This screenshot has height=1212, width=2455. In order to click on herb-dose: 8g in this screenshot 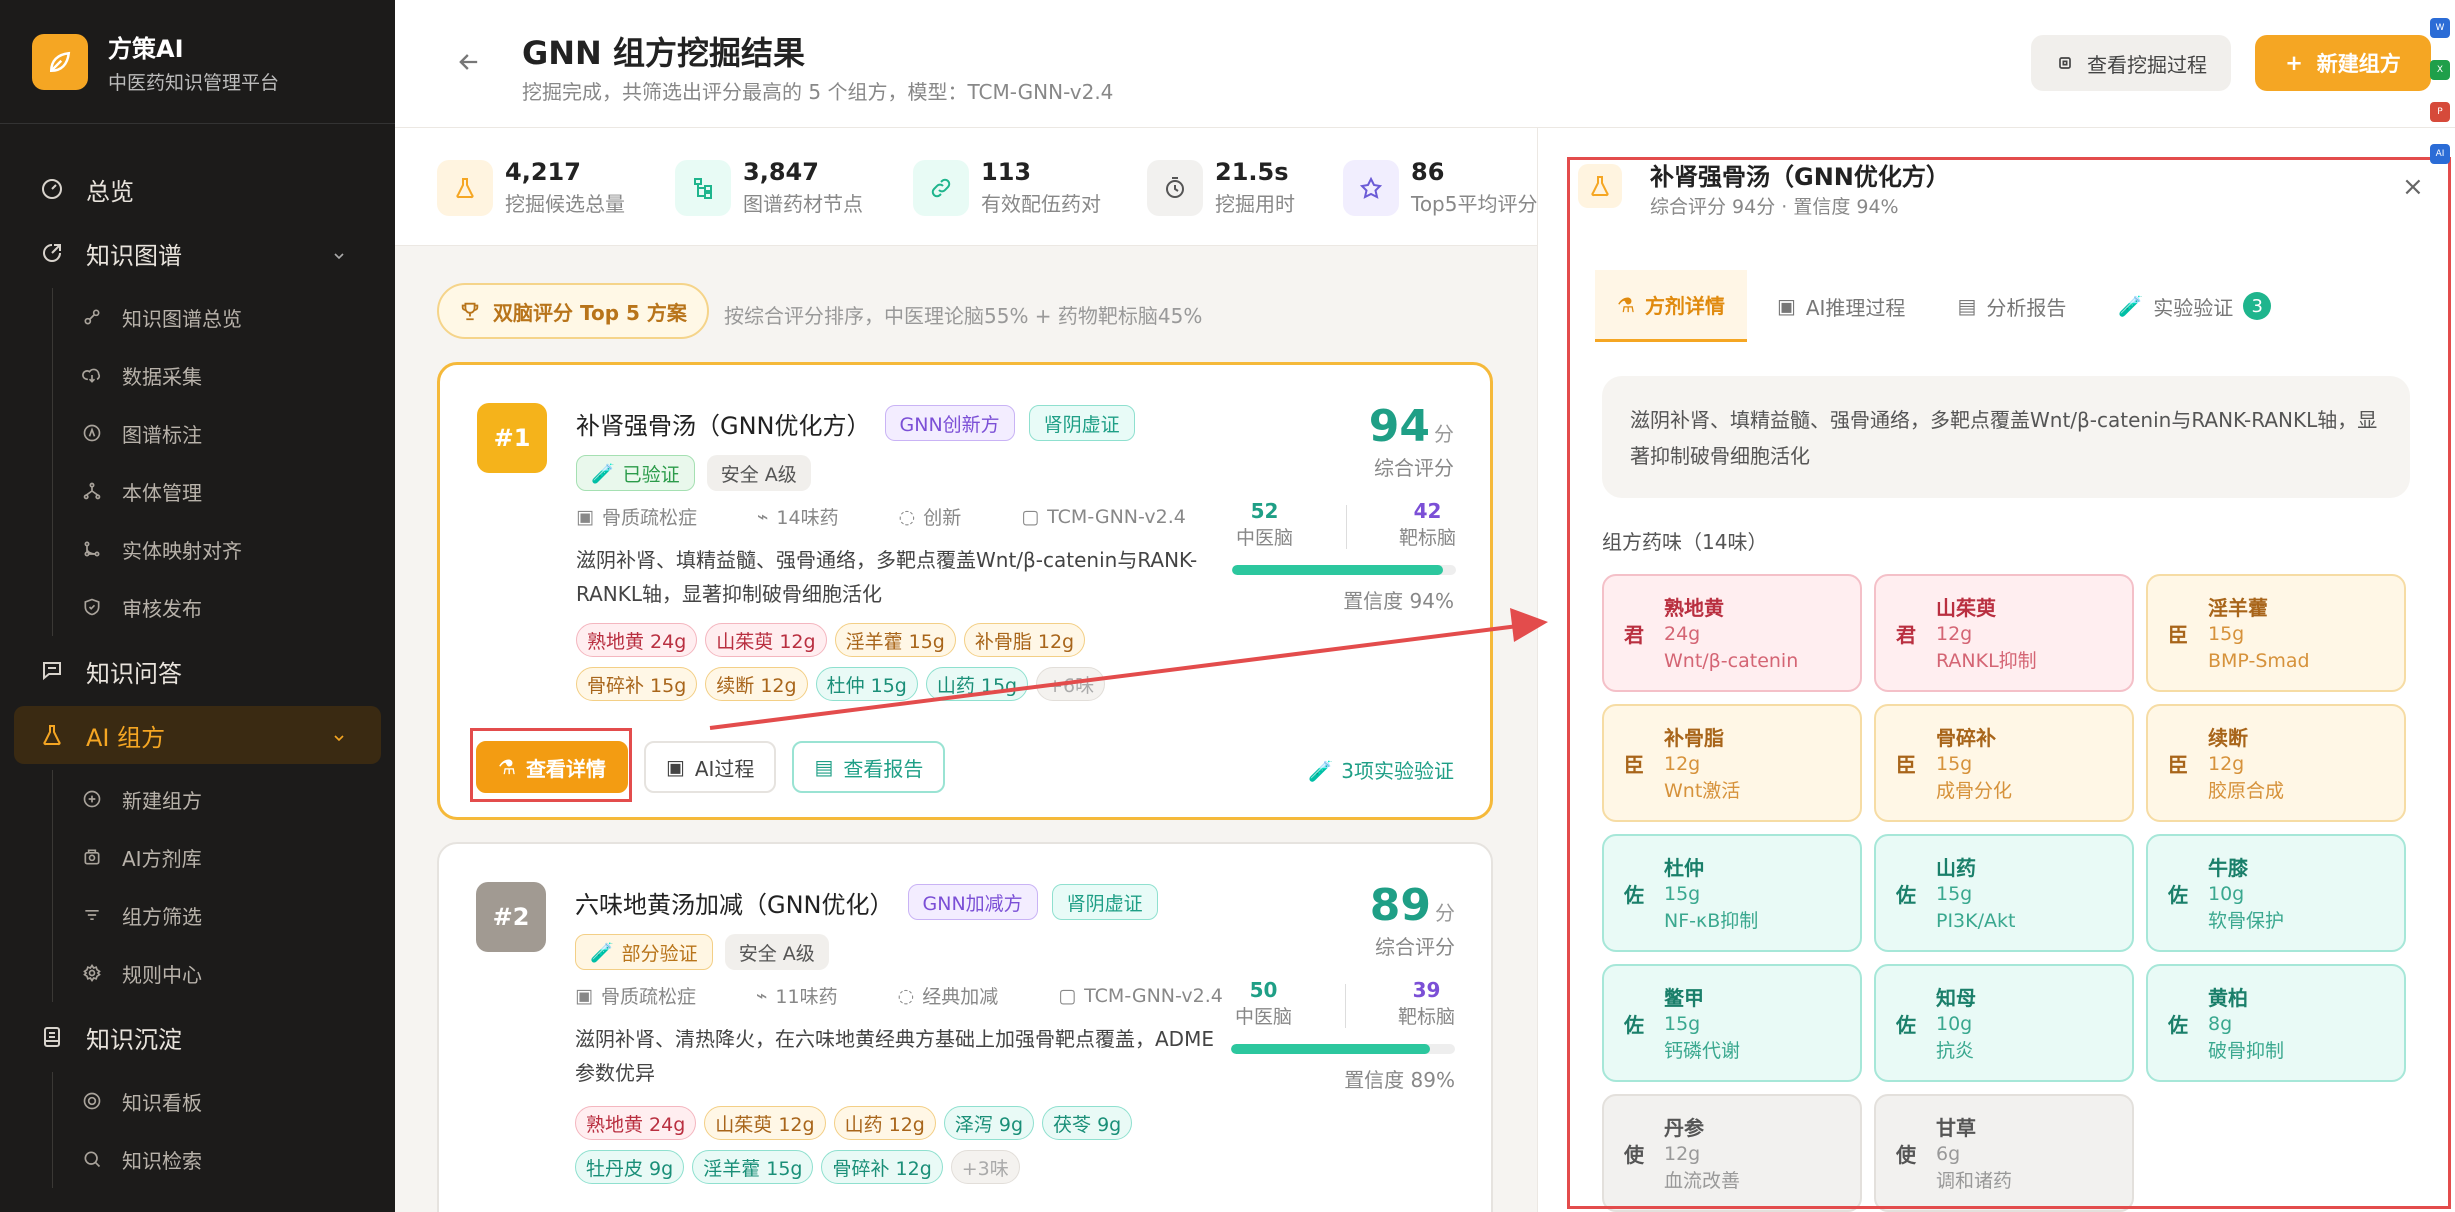, I will do `click(2220, 1023)`.